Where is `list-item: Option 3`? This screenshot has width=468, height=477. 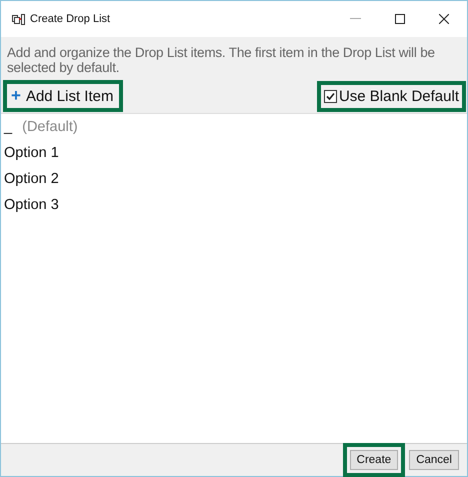 list-item: Option 3 is located at coordinates (234, 205).